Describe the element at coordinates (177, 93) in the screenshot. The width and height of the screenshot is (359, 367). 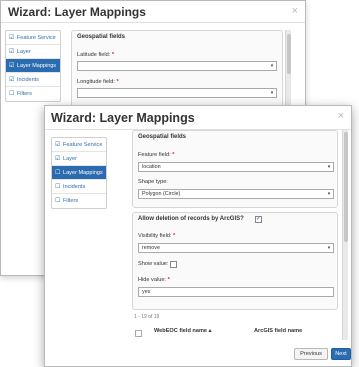
I see `longitude-select: ▾` at that location.